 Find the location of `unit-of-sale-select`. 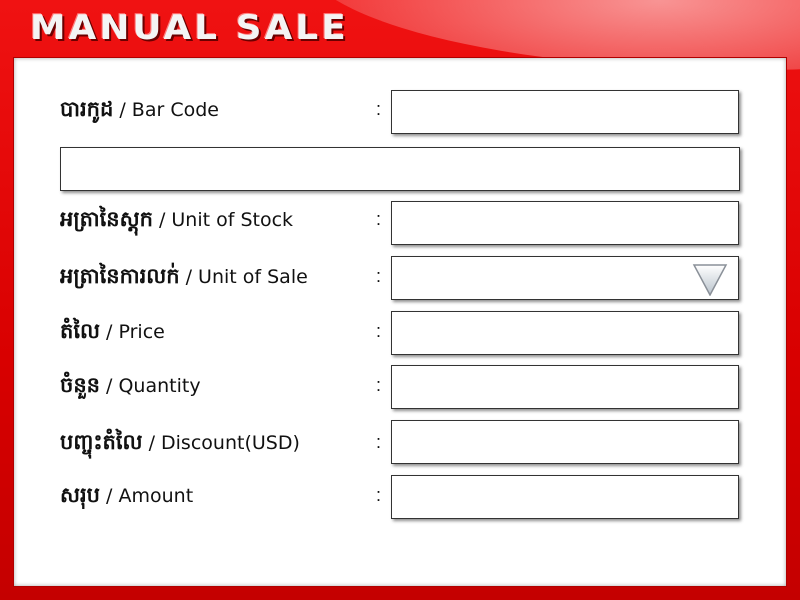

unit-of-sale-select is located at coordinates (565, 278).